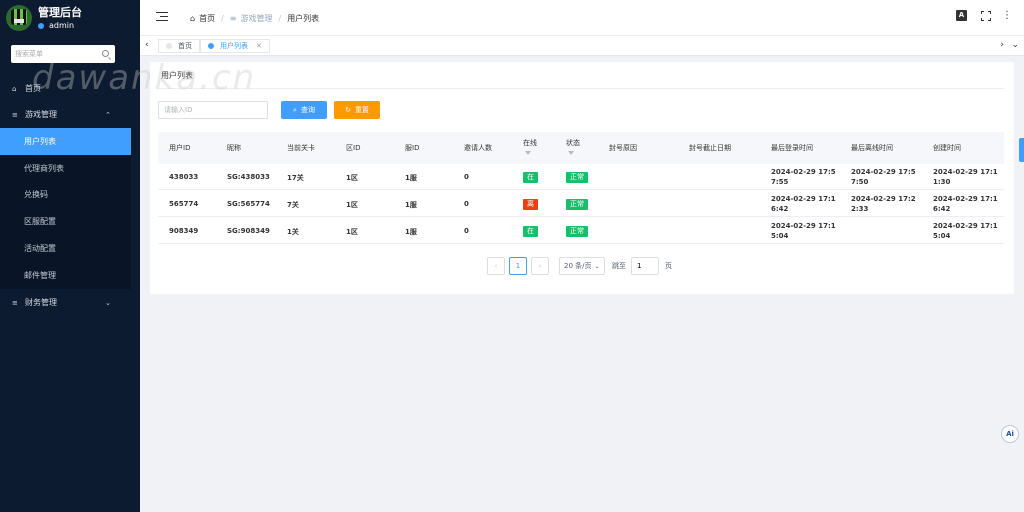  Describe the element at coordinates (803, 231) in the screenshot. I see `cell-last-login: 2024-02-29 17:15:04` at that location.